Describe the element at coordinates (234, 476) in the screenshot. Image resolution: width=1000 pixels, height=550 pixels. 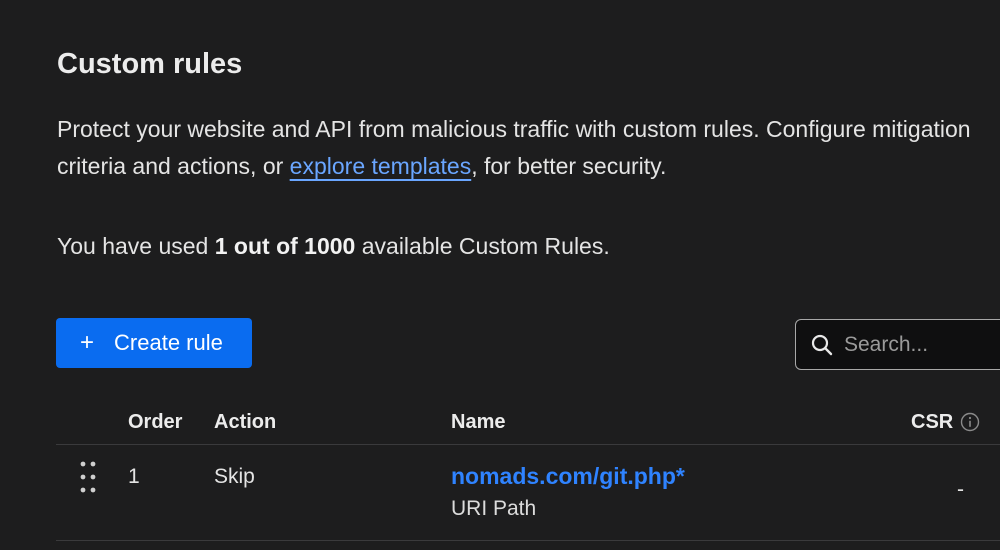
I see `row-action: Skip` at that location.